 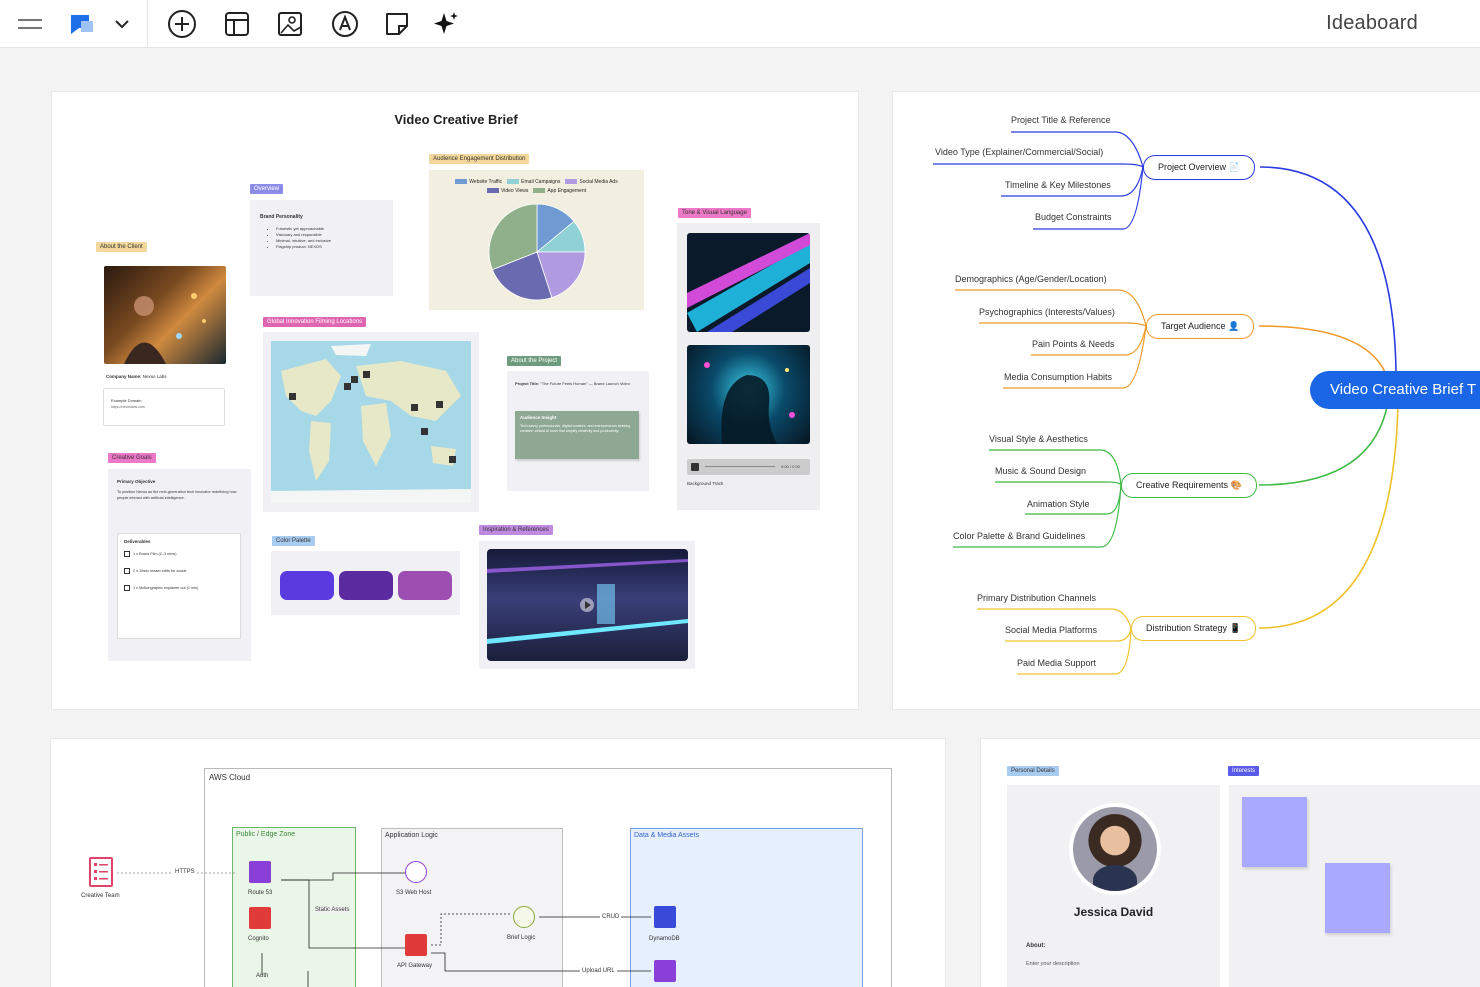 I want to click on add-icon, so click(x=182, y=24).